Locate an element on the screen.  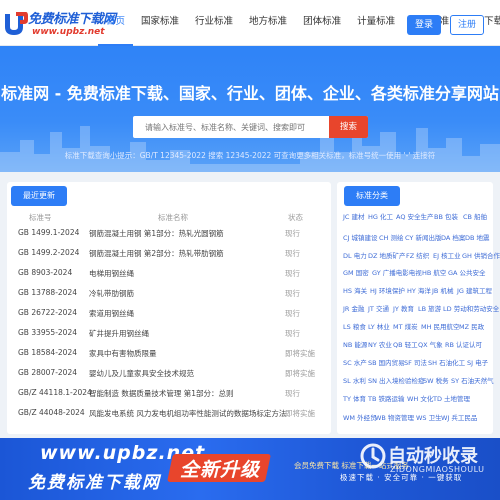
standard-name: 智能制造 数据质量技术管理 第1部分：总则 is located at coordinates (161, 393).